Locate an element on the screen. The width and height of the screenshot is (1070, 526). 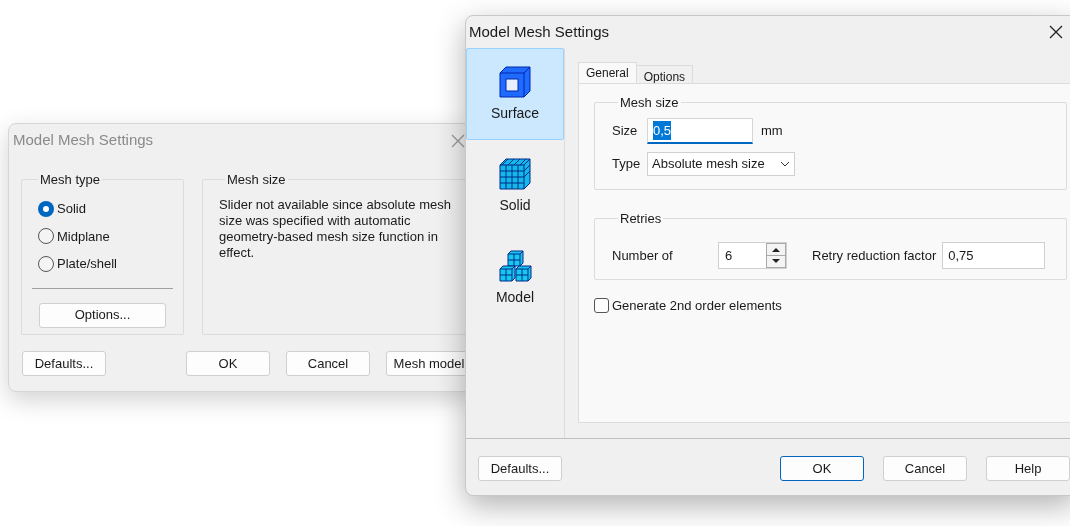
grid-cube-icon is located at coordinates (515, 173).